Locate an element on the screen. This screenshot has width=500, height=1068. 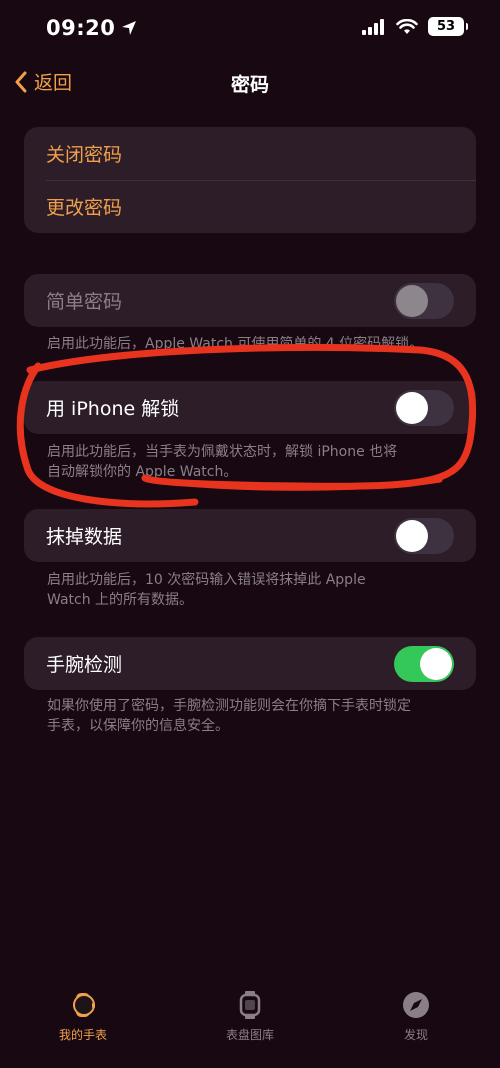
simple-passcode-footnote-text: 启用此功能后，Apple Watch 可使用简单的 4 位密码解锁。 is located at coordinates (235, 344).